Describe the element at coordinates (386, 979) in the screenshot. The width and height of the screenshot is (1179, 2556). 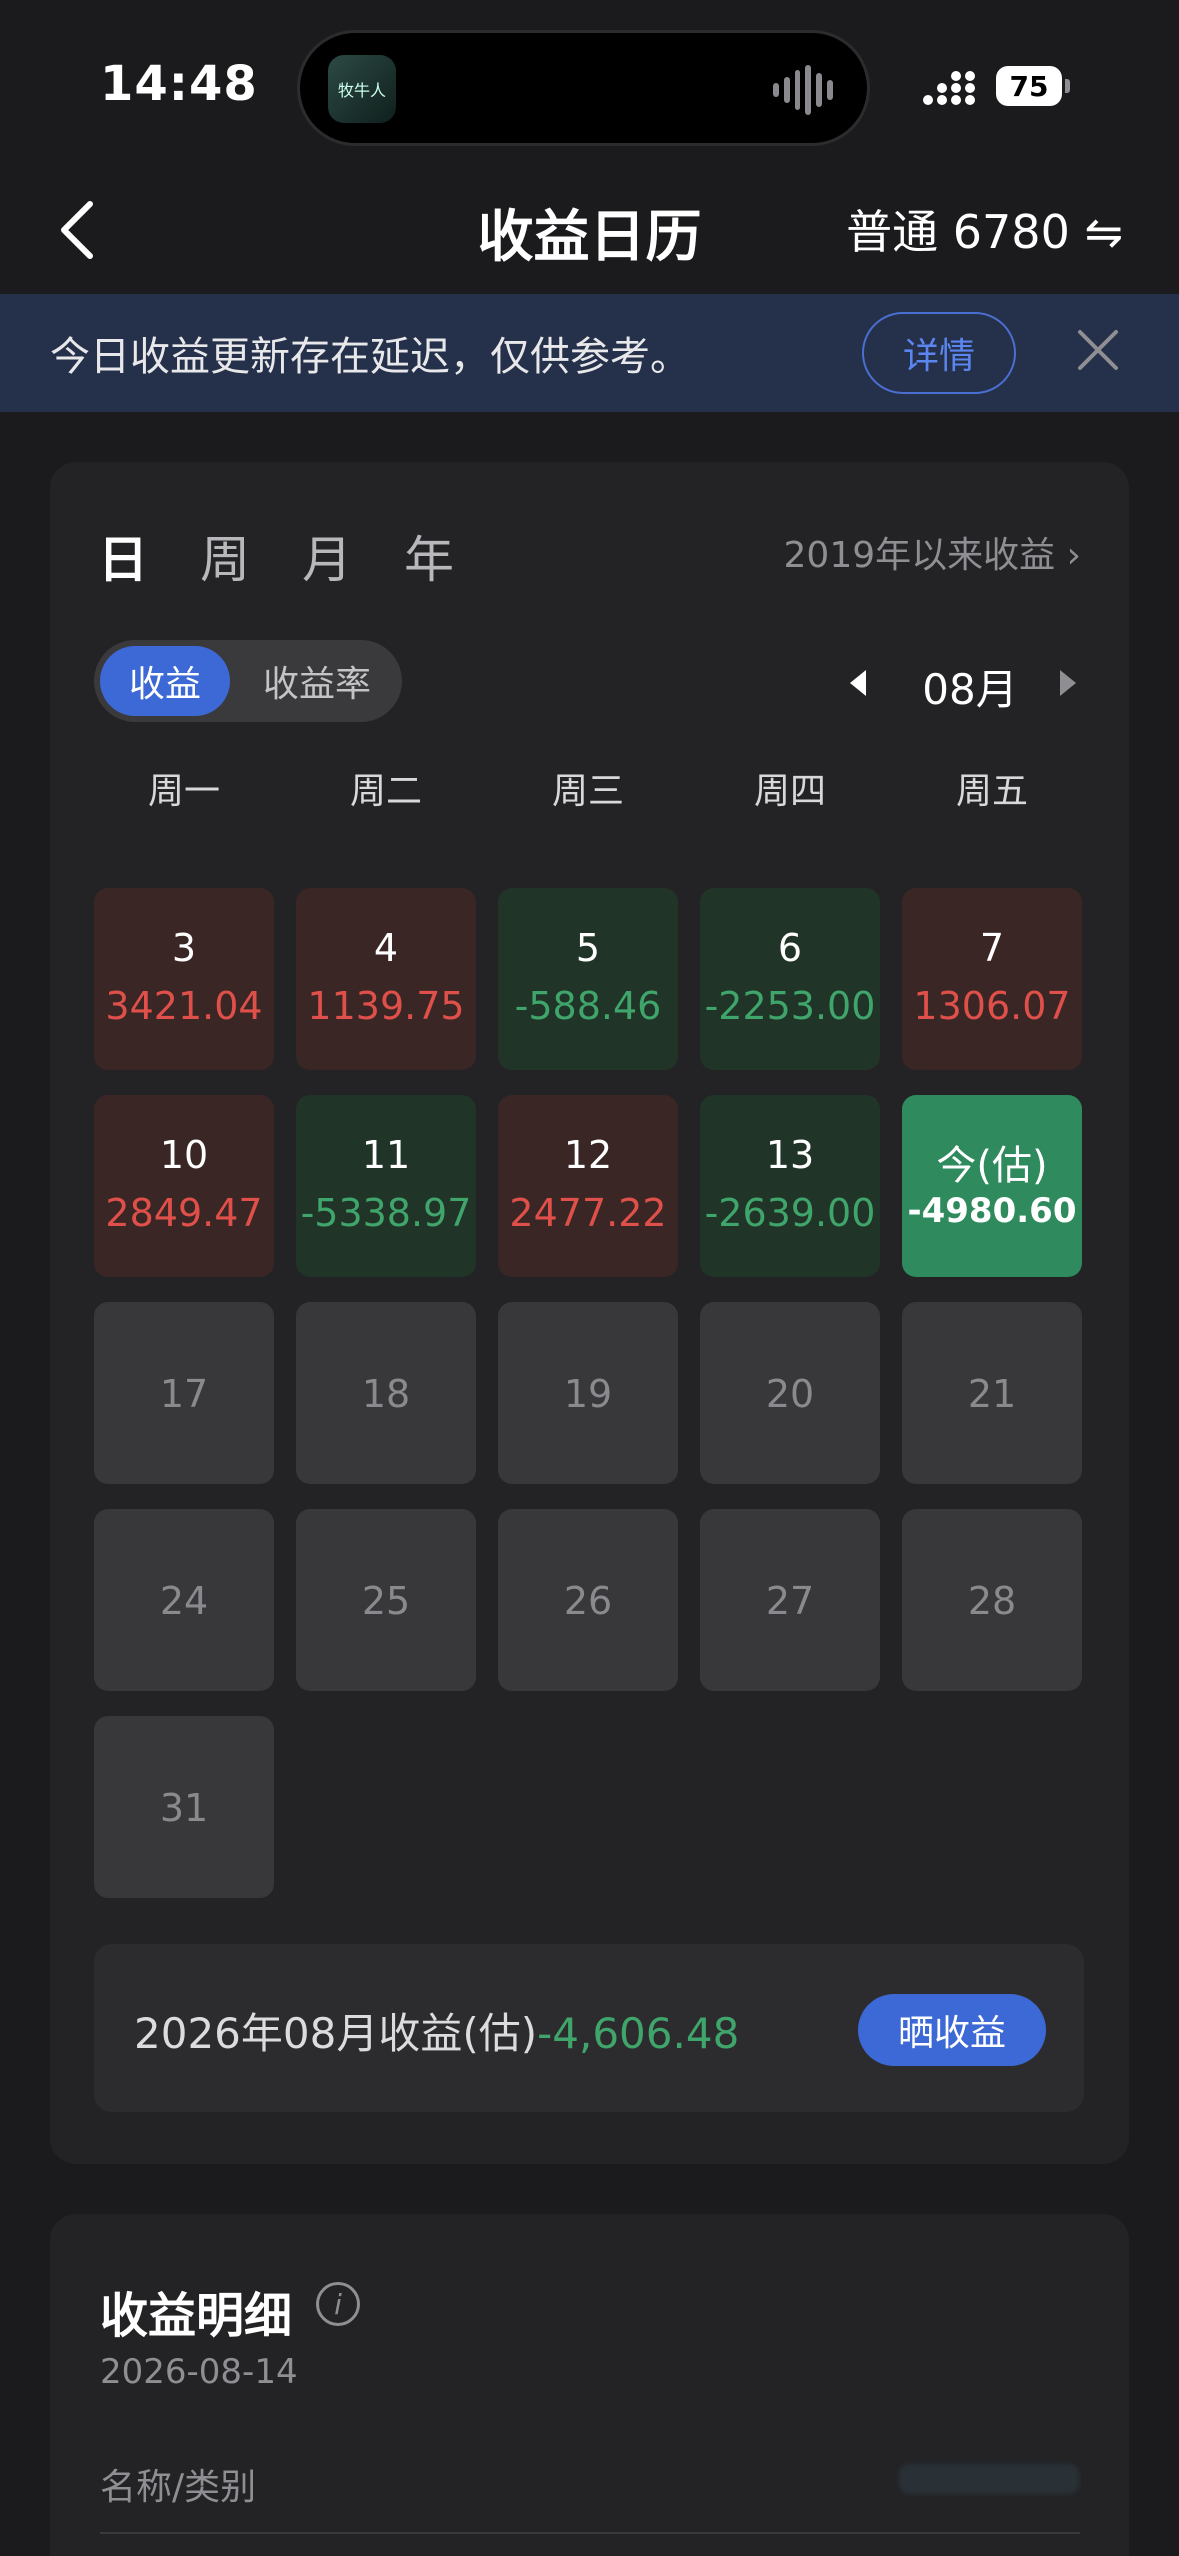
I see `day-cell: 4 1139.75` at that location.